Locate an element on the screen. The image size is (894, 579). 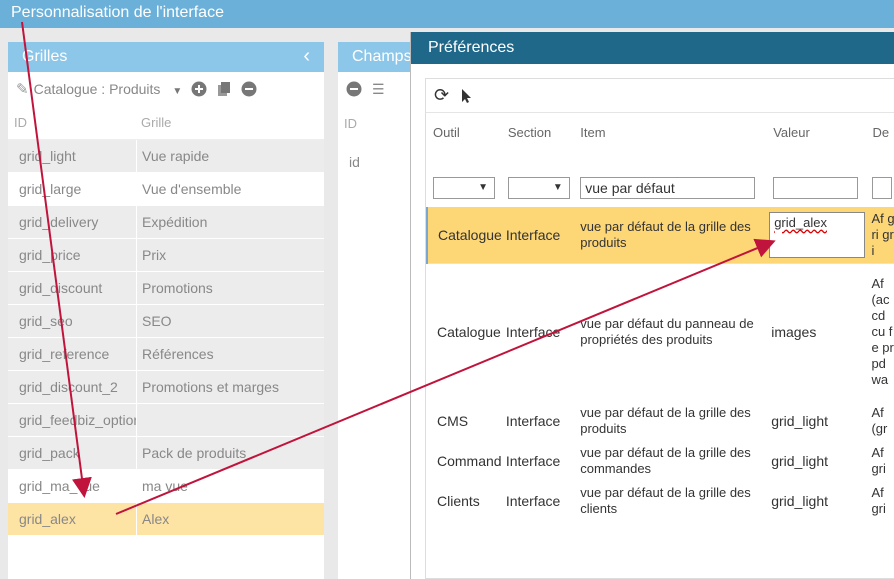
grilles-table-header: ID Grille is located at coordinates (166, 123).